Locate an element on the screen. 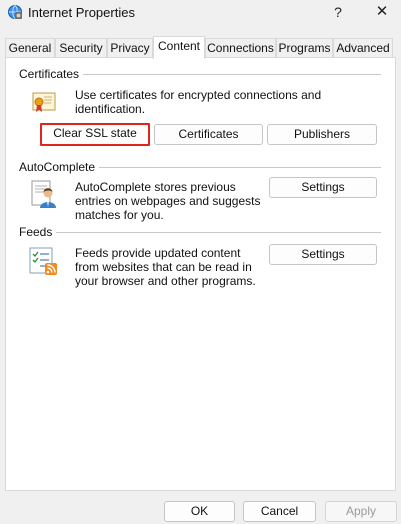 The width and height of the screenshot is (401, 524). feeds-settings-button: Settings is located at coordinates (323, 254).